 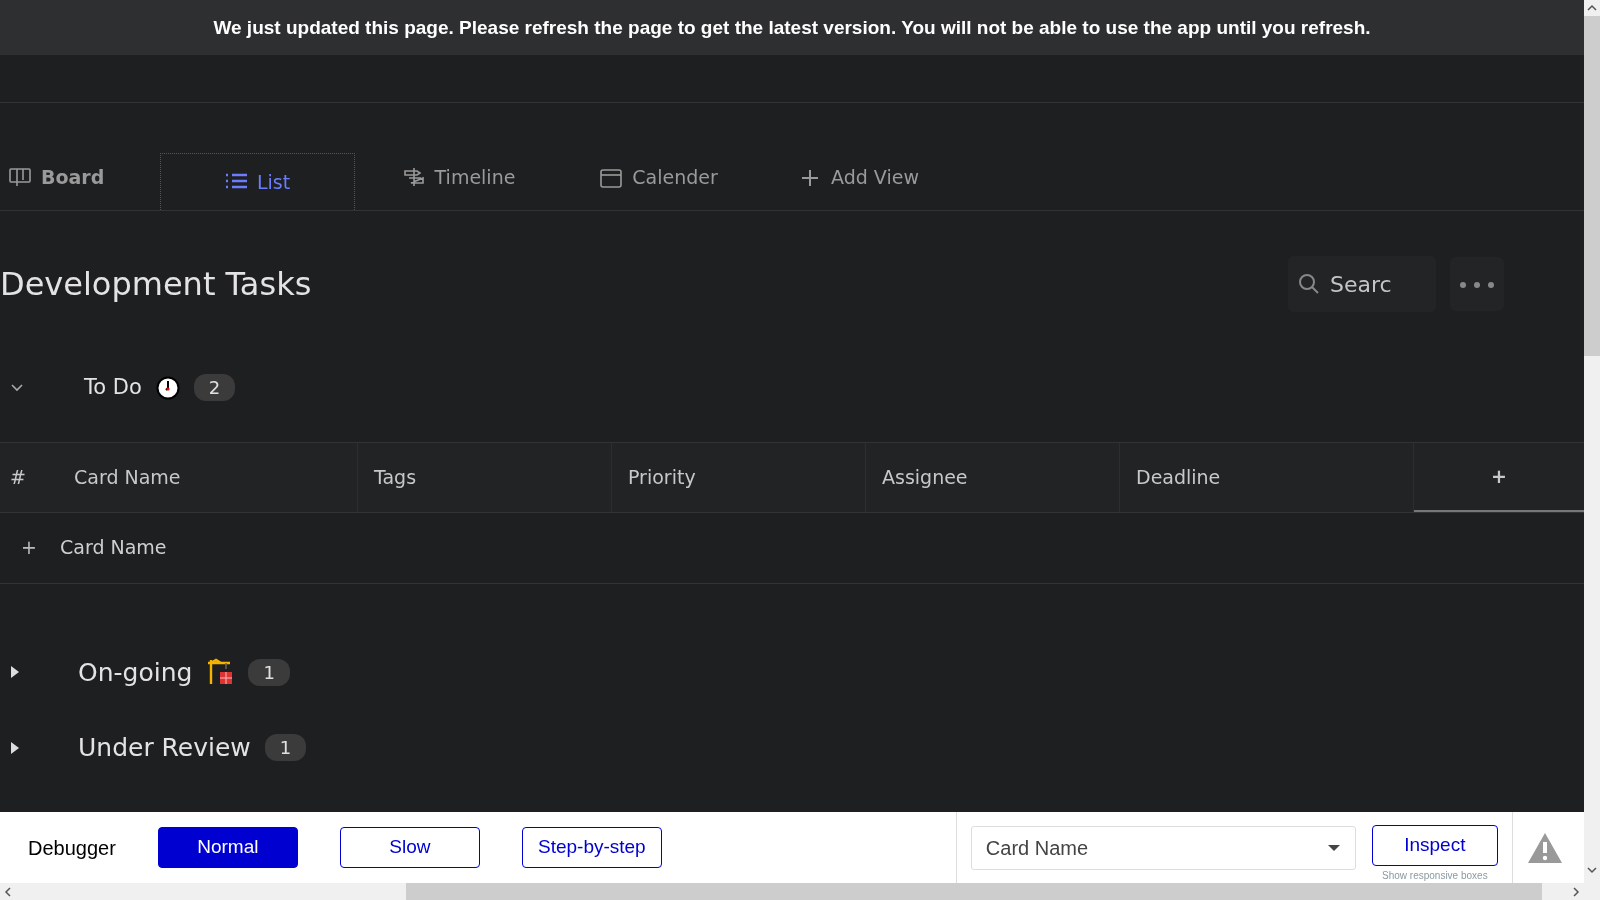 What do you see at coordinates (739, 477) in the screenshot?
I see `column-header: Priority` at bounding box center [739, 477].